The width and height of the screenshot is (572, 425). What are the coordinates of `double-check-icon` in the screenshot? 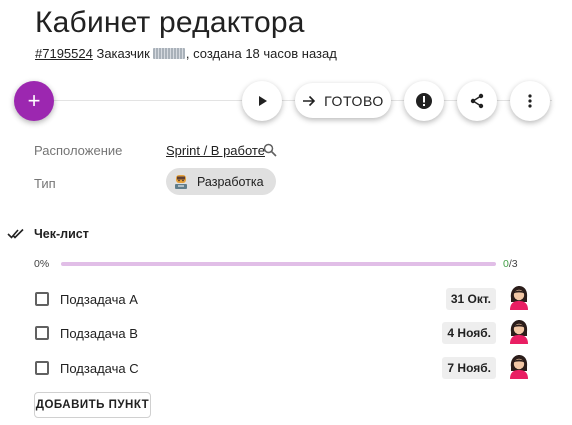 It's located at (15, 233).